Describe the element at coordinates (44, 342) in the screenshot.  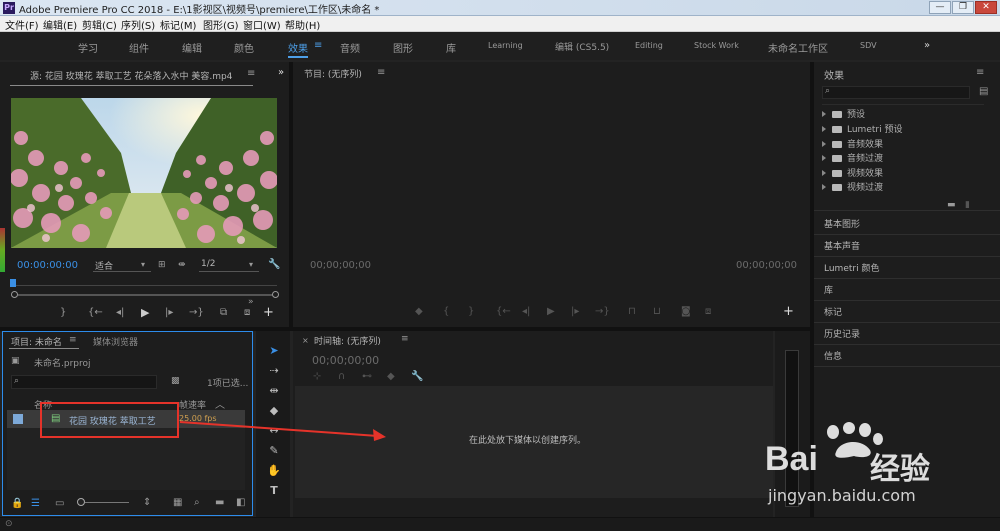
I see `project-tab: 项目: 未命名 ≡` at that location.